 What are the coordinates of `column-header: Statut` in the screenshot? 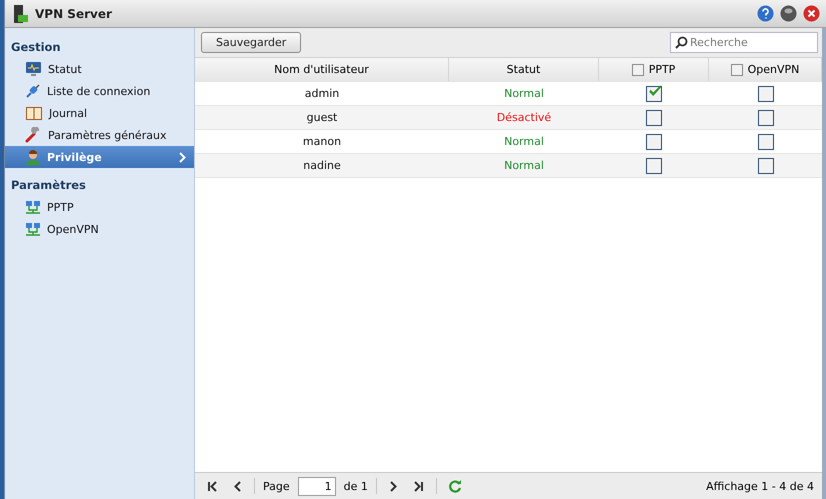 It's located at (524, 69).